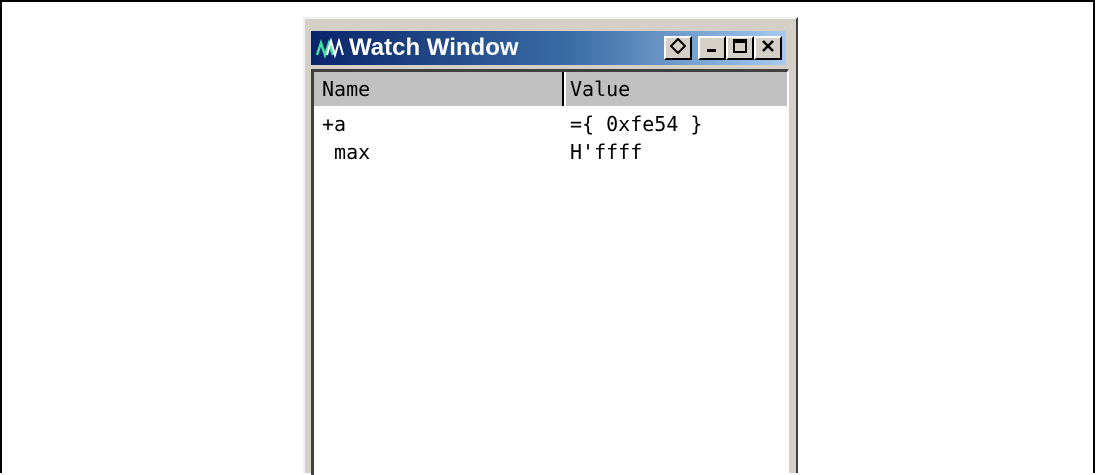 The width and height of the screenshot is (1098, 475). Describe the element at coordinates (439, 89) in the screenshot. I see `column-header-name: Name` at that location.